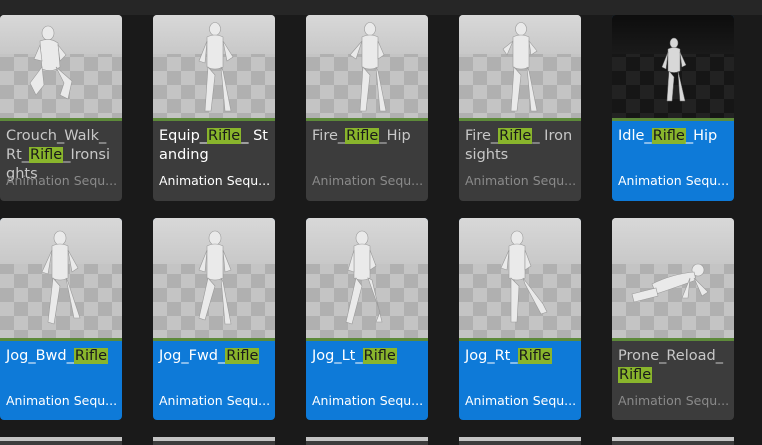  I want to click on asset-name: Jog_Fwd_Rifle, so click(209, 356).